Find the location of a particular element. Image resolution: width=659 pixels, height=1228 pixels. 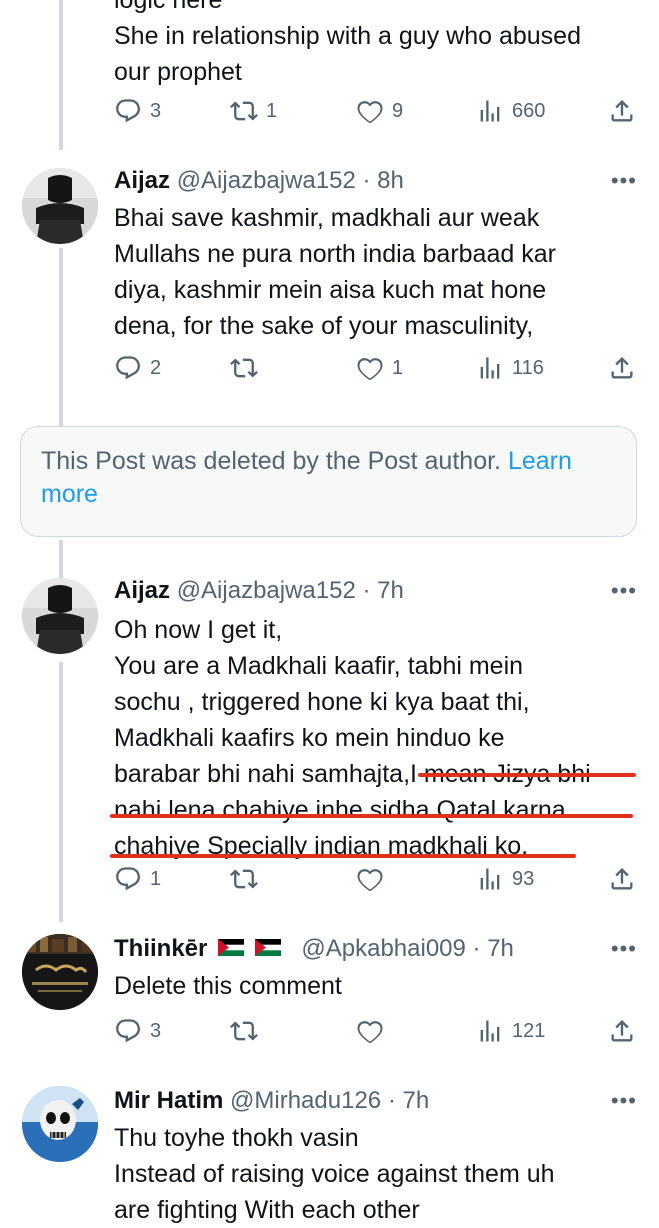

tweet-actions: 1 93 is located at coordinates (379, 879).